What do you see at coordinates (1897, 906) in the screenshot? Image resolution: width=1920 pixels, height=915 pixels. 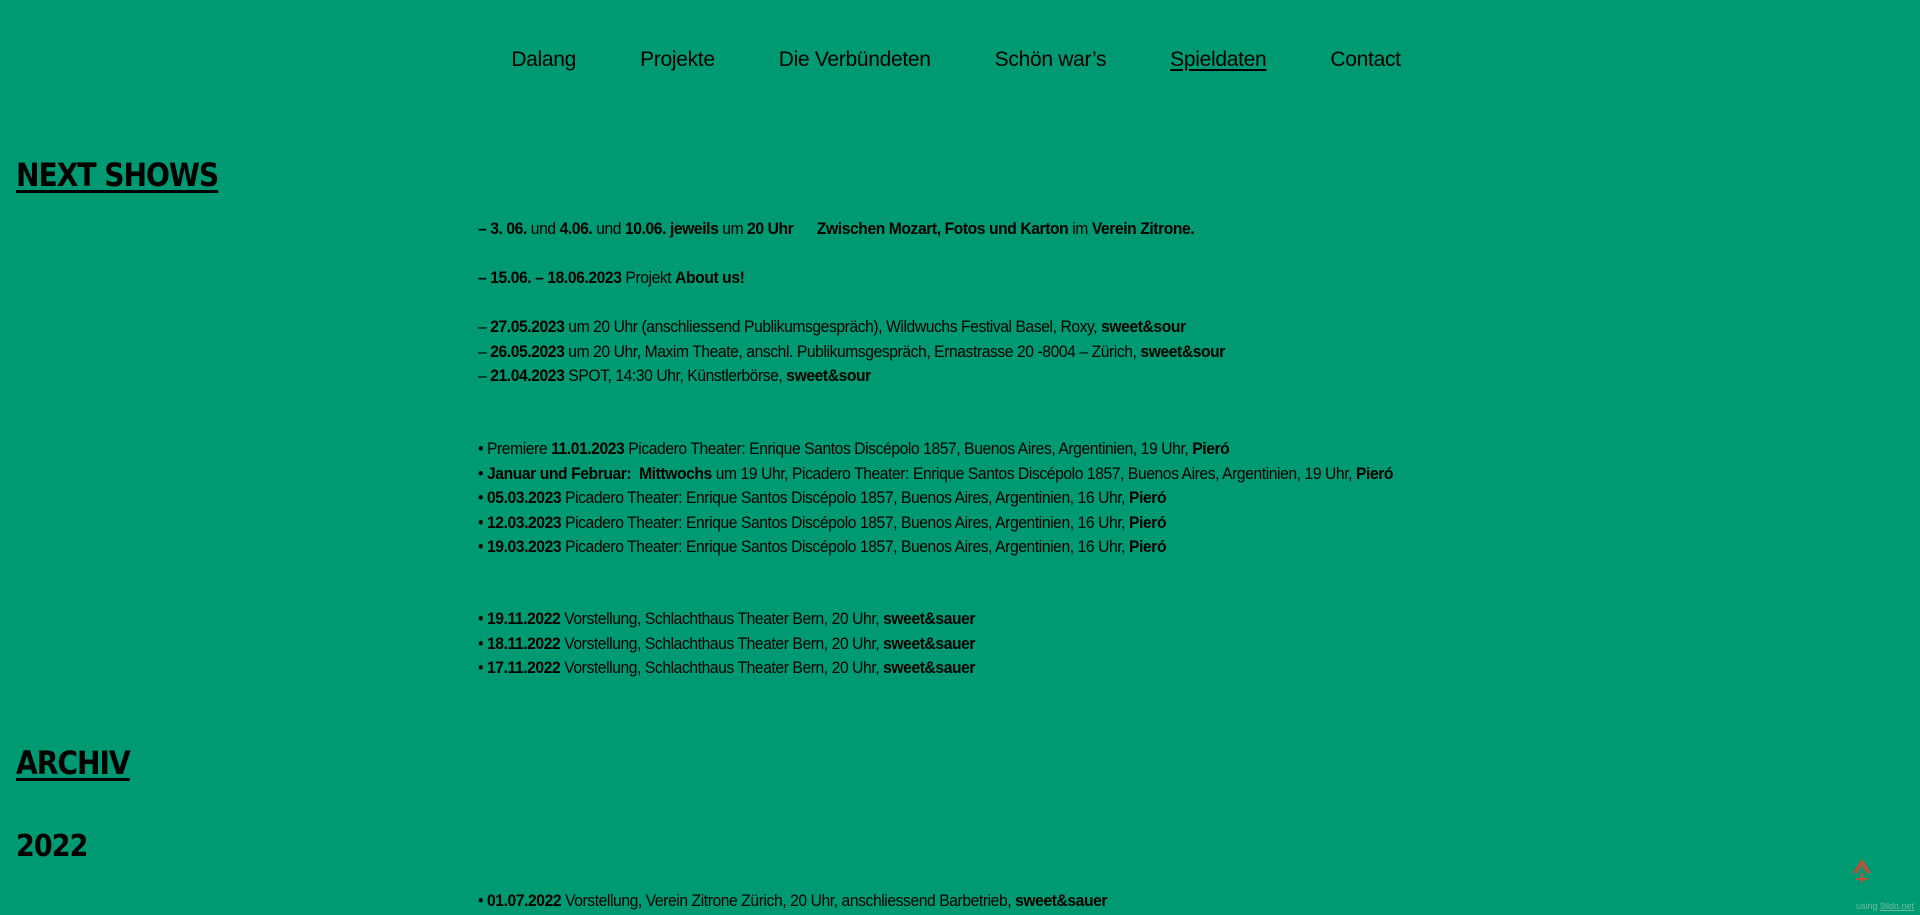 I see `credit-link: 9lido.net` at bounding box center [1897, 906].